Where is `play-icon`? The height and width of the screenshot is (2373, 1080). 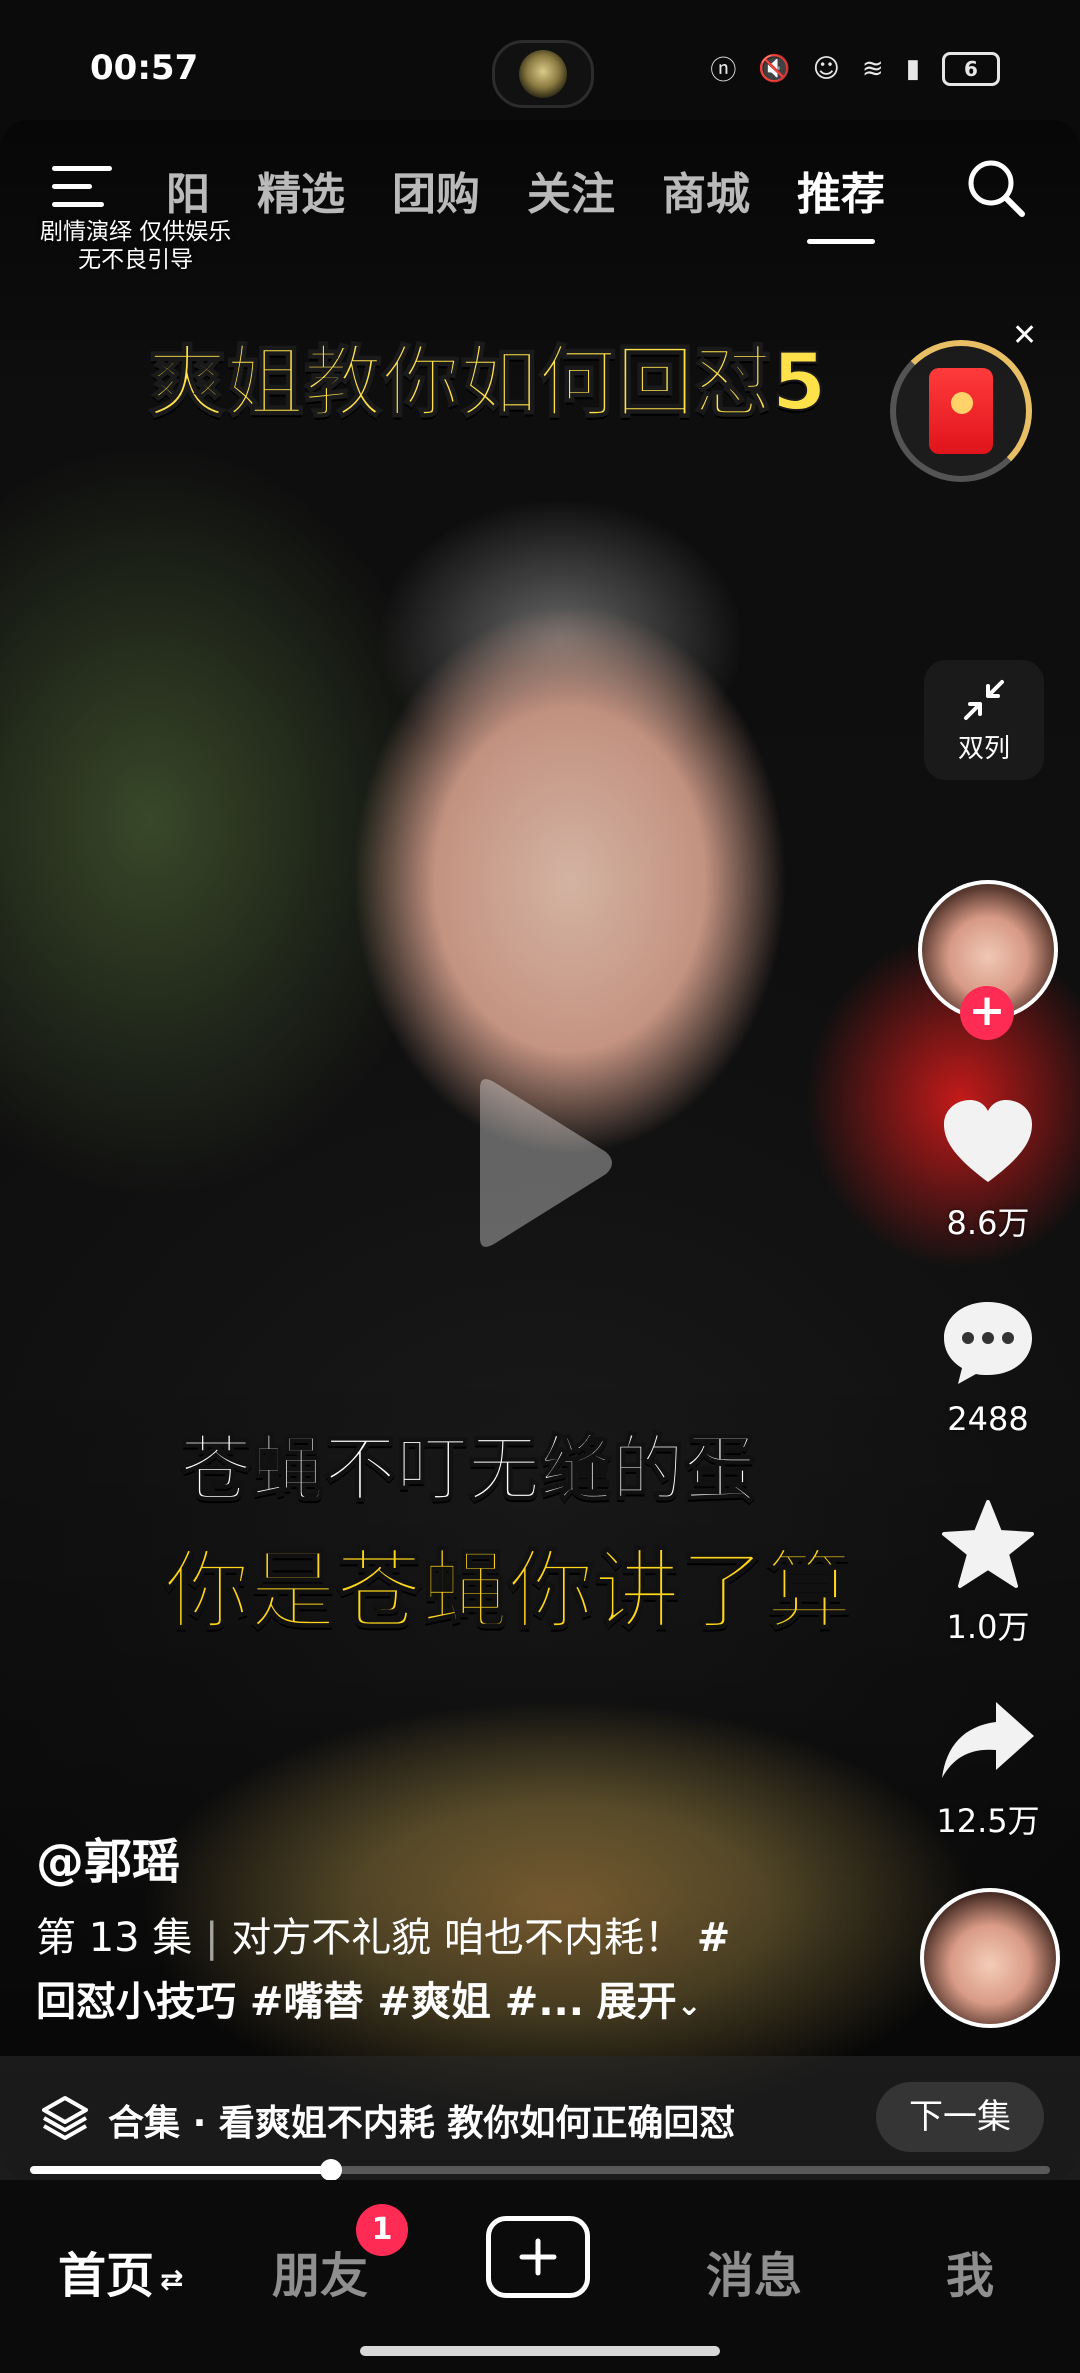 play-icon is located at coordinates (540, 1163).